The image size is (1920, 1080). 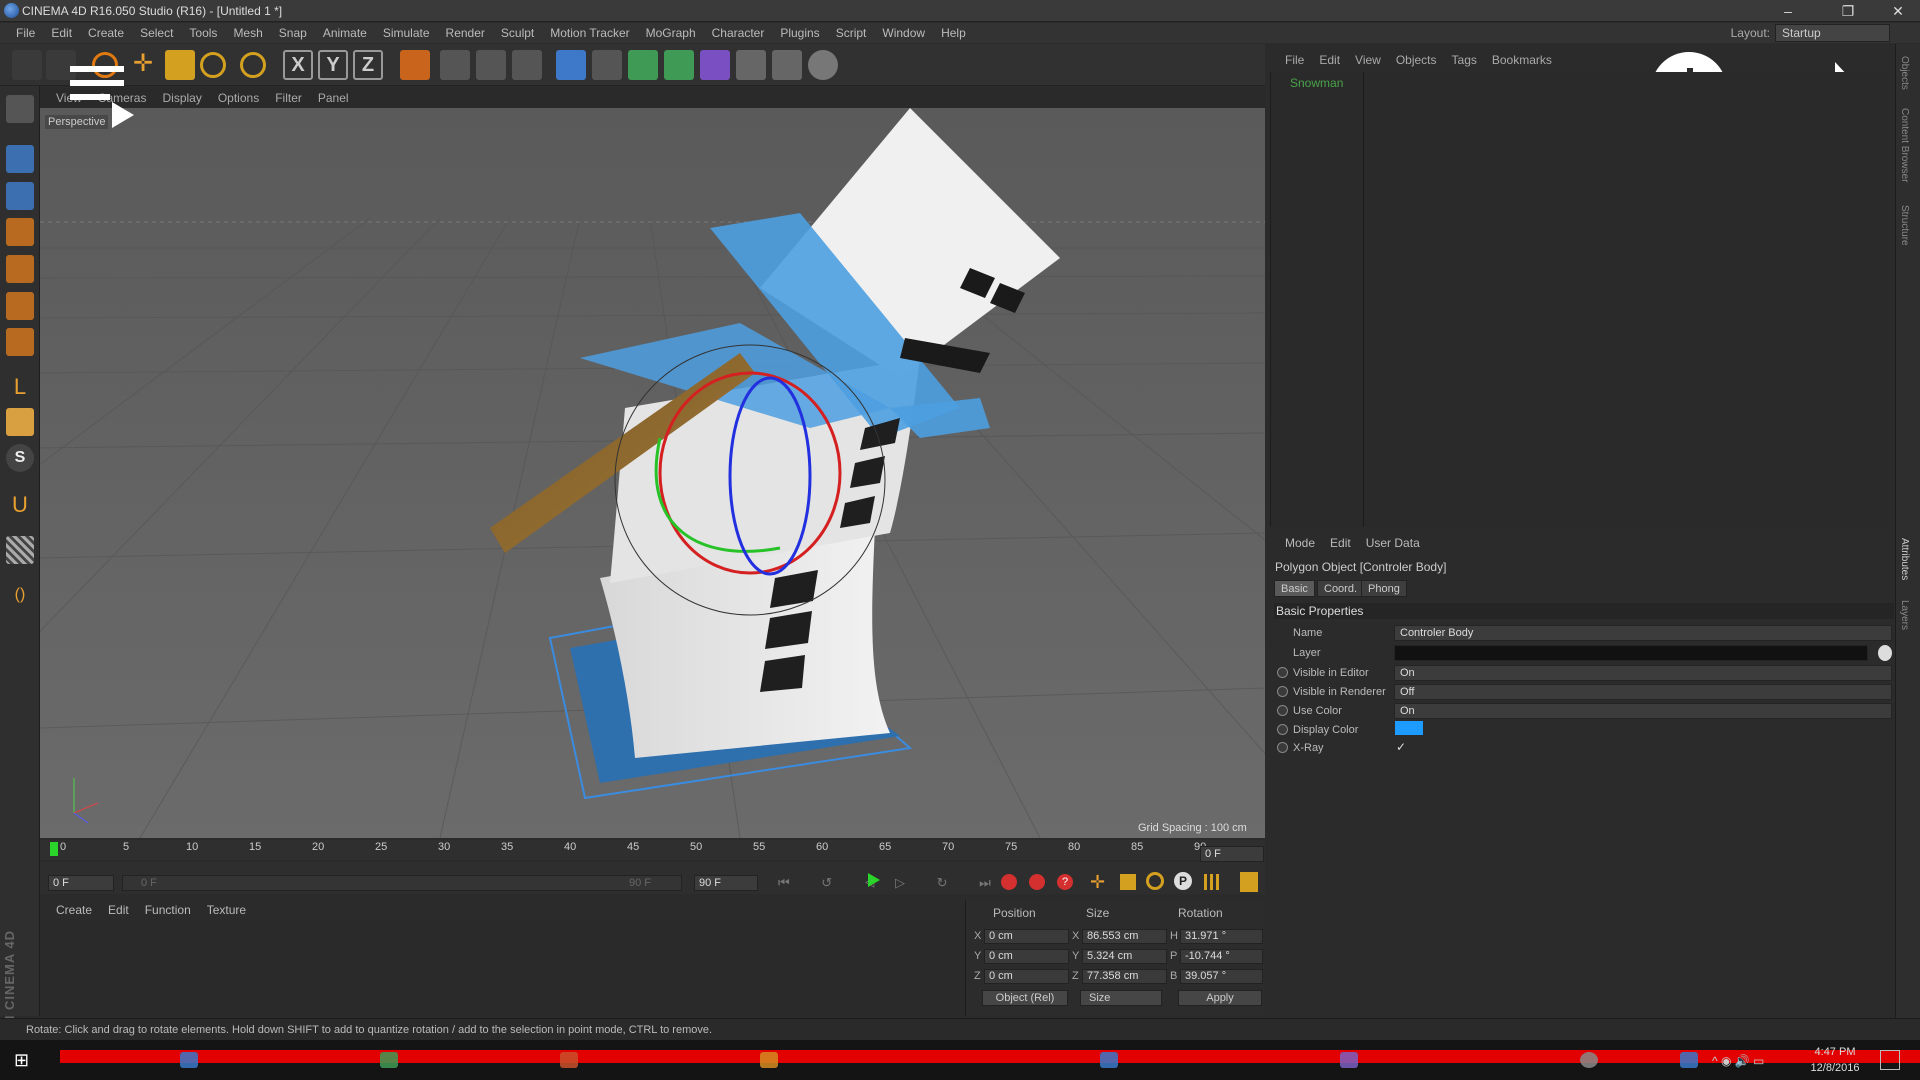 I want to click on magnet-icon: U, so click(x=20, y=506).